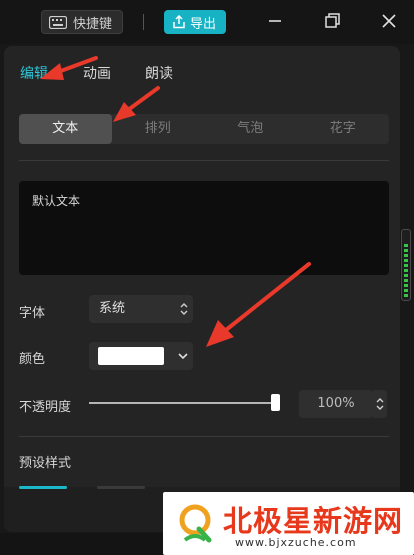  Describe the element at coordinates (93, 24) in the screenshot. I see `shortcut-label: 快捷键` at that location.